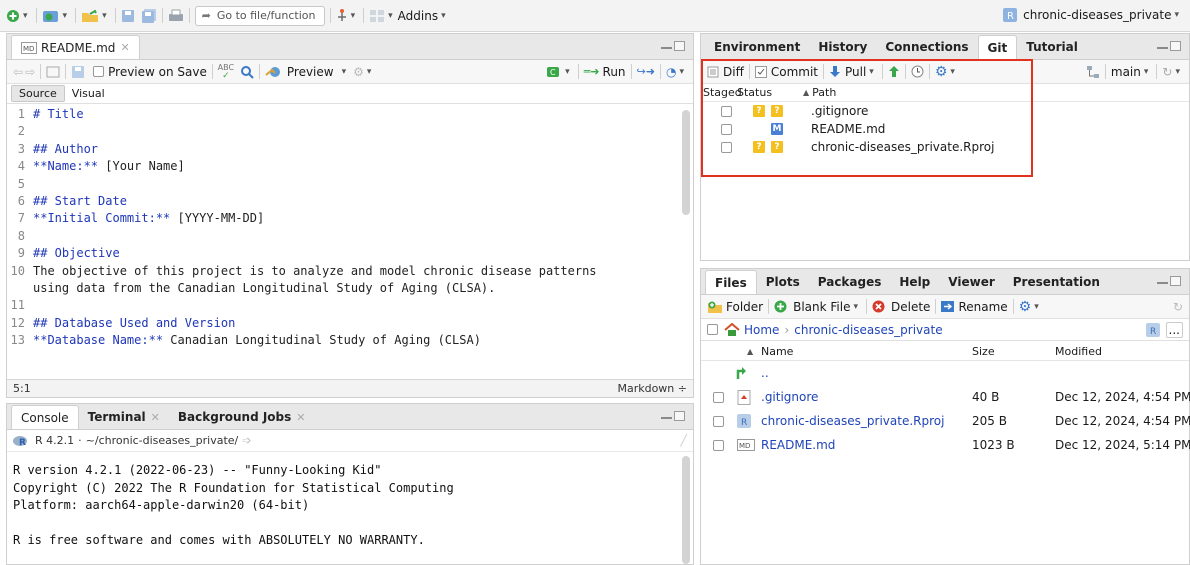 Image resolution: width=1190 pixels, height=565 pixels. I want to click on project-menu: R chronic-diseases_private ▾, so click(1092, 15).